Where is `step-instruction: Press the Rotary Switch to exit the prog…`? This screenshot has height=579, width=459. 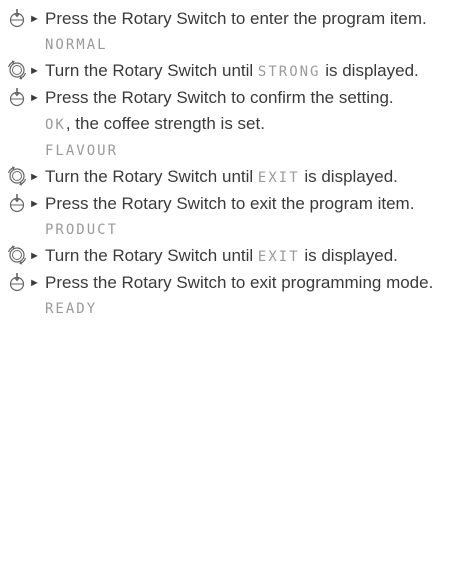
step-instruction: Press the Rotary Switch to exit the prog… is located at coordinates (230, 203).